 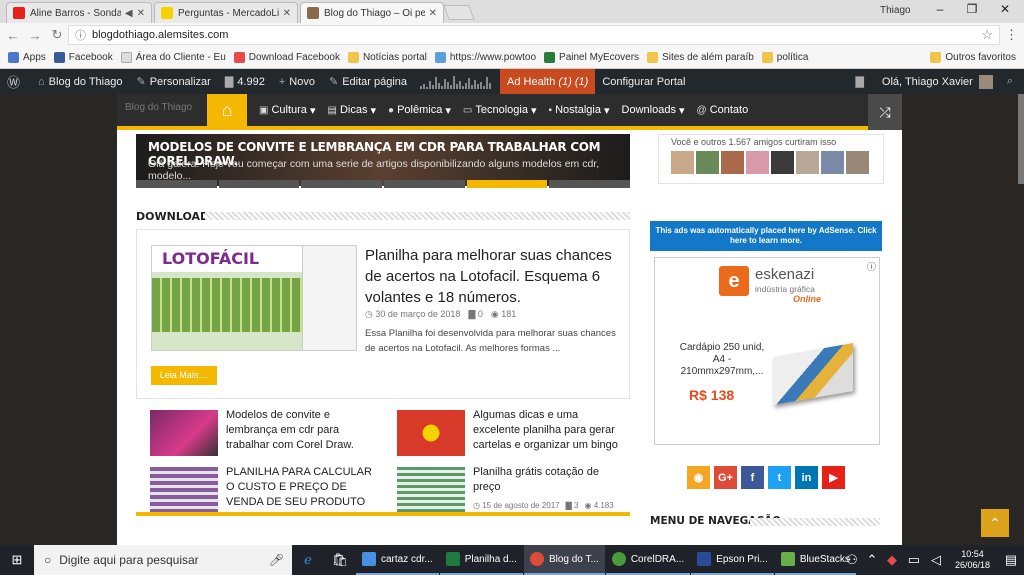 What do you see at coordinates (725, 477) in the screenshot?
I see `googleplus-icon: G+` at bounding box center [725, 477].